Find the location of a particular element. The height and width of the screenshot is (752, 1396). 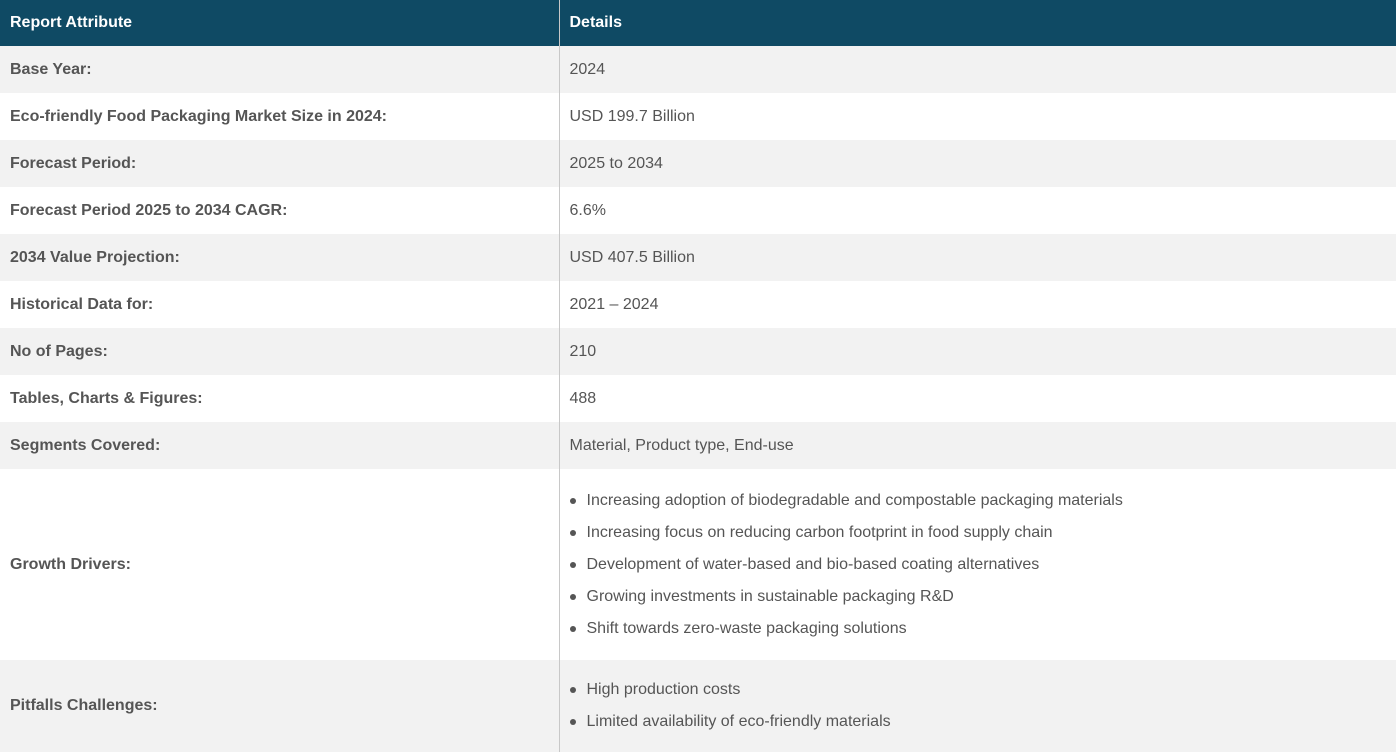

row-value: 2021 – 2024 is located at coordinates (977, 304).